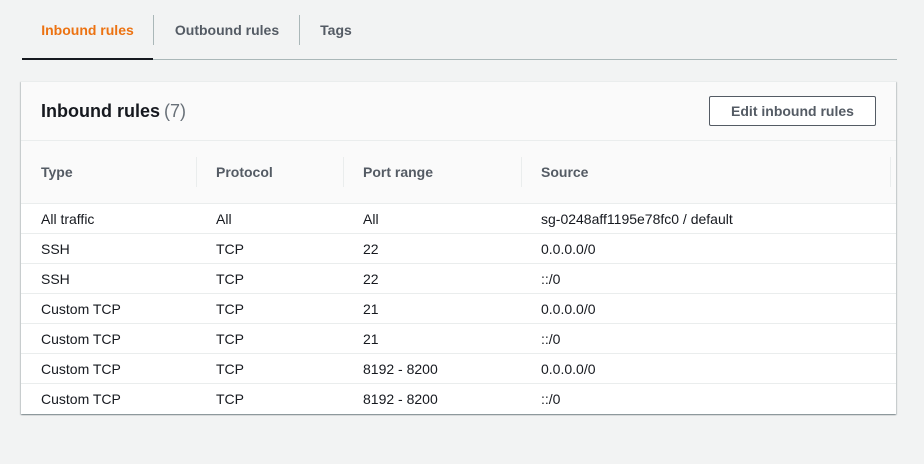 The image size is (924, 464). I want to click on table-row: SSH TCP 22 0.0.0.0/0, so click(458, 249).